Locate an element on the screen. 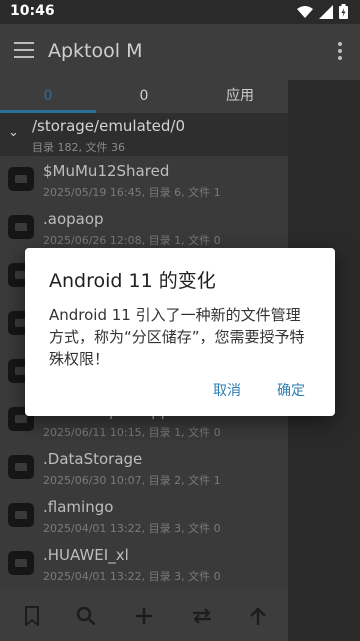 This screenshot has width=360, height=641. chevron-down-icon: ⌄ is located at coordinates (13, 132).